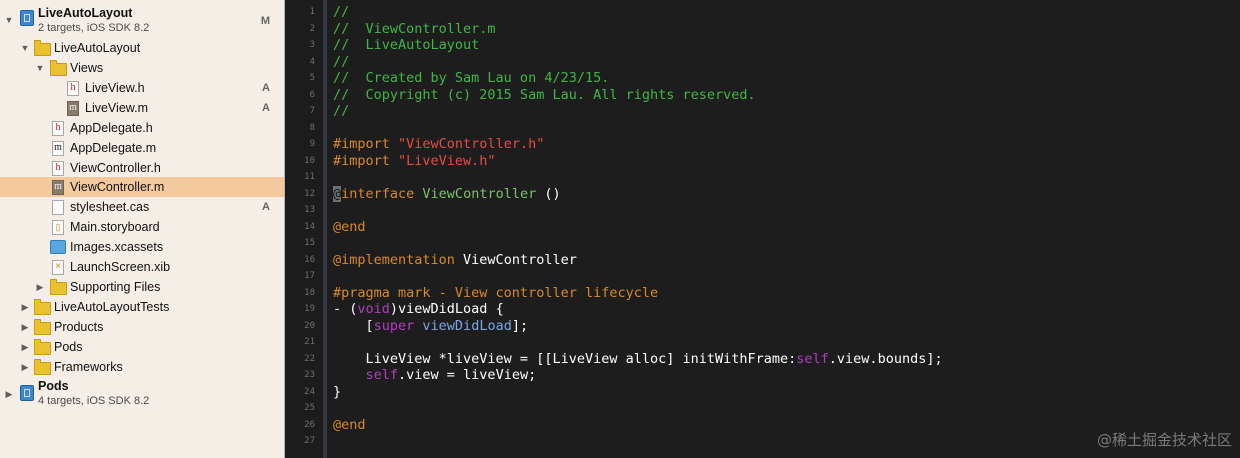 Image resolution: width=1240 pixels, height=458 pixels. What do you see at coordinates (312, 144) in the screenshot?
I see `line-number: 9` at bounding box center [312, 144].